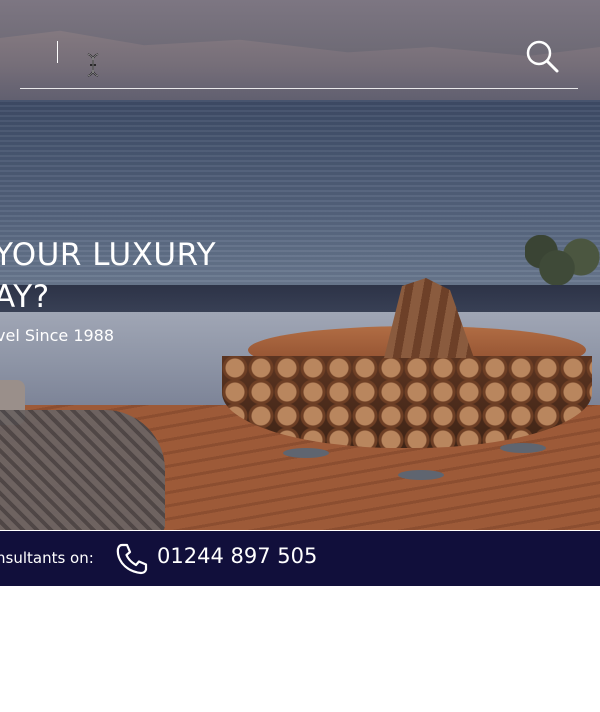 Image resolution: width=600 pixels, height=712 pixels. Describe the element at coordinates (132, 559) in the screenshot. I see `phone-icon` at that location.